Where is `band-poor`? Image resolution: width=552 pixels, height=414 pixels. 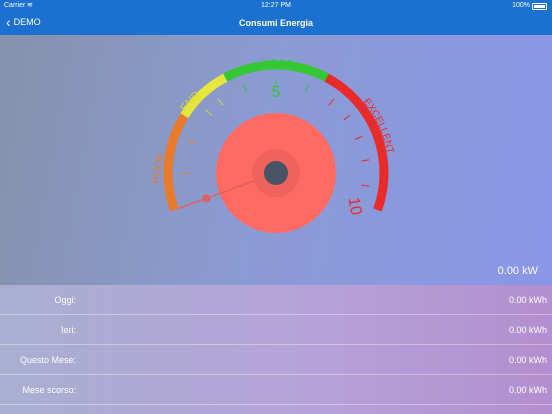
band-poor is located at coordinates (176, 162).